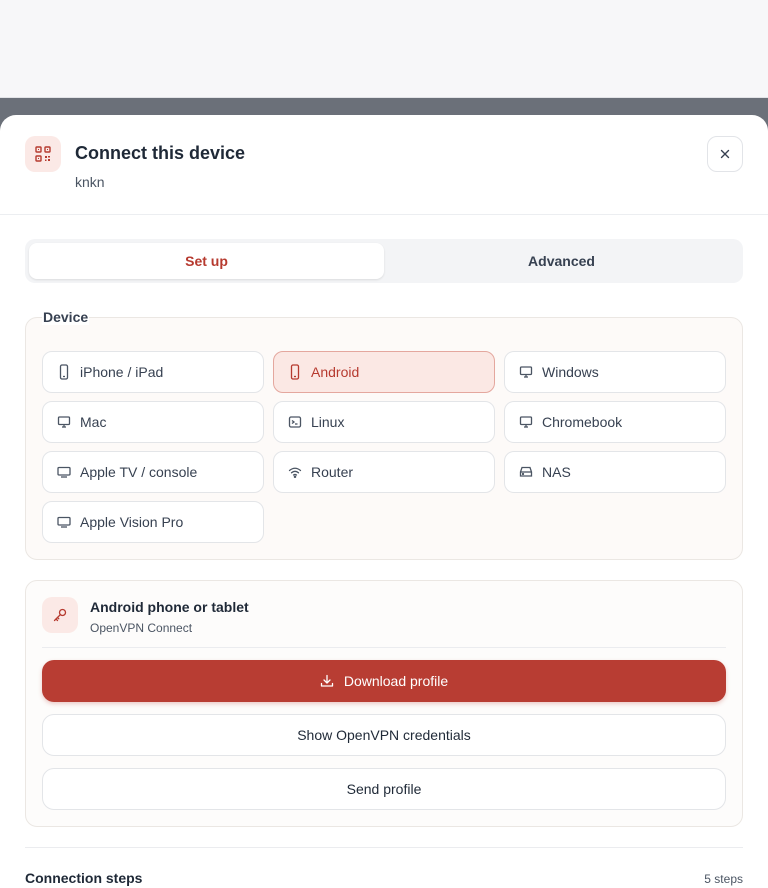 The height and width of the screenshot is (888, 768). I want to click on device-option-iphone-ipad: iPhone / iPad, so click(153, 372).